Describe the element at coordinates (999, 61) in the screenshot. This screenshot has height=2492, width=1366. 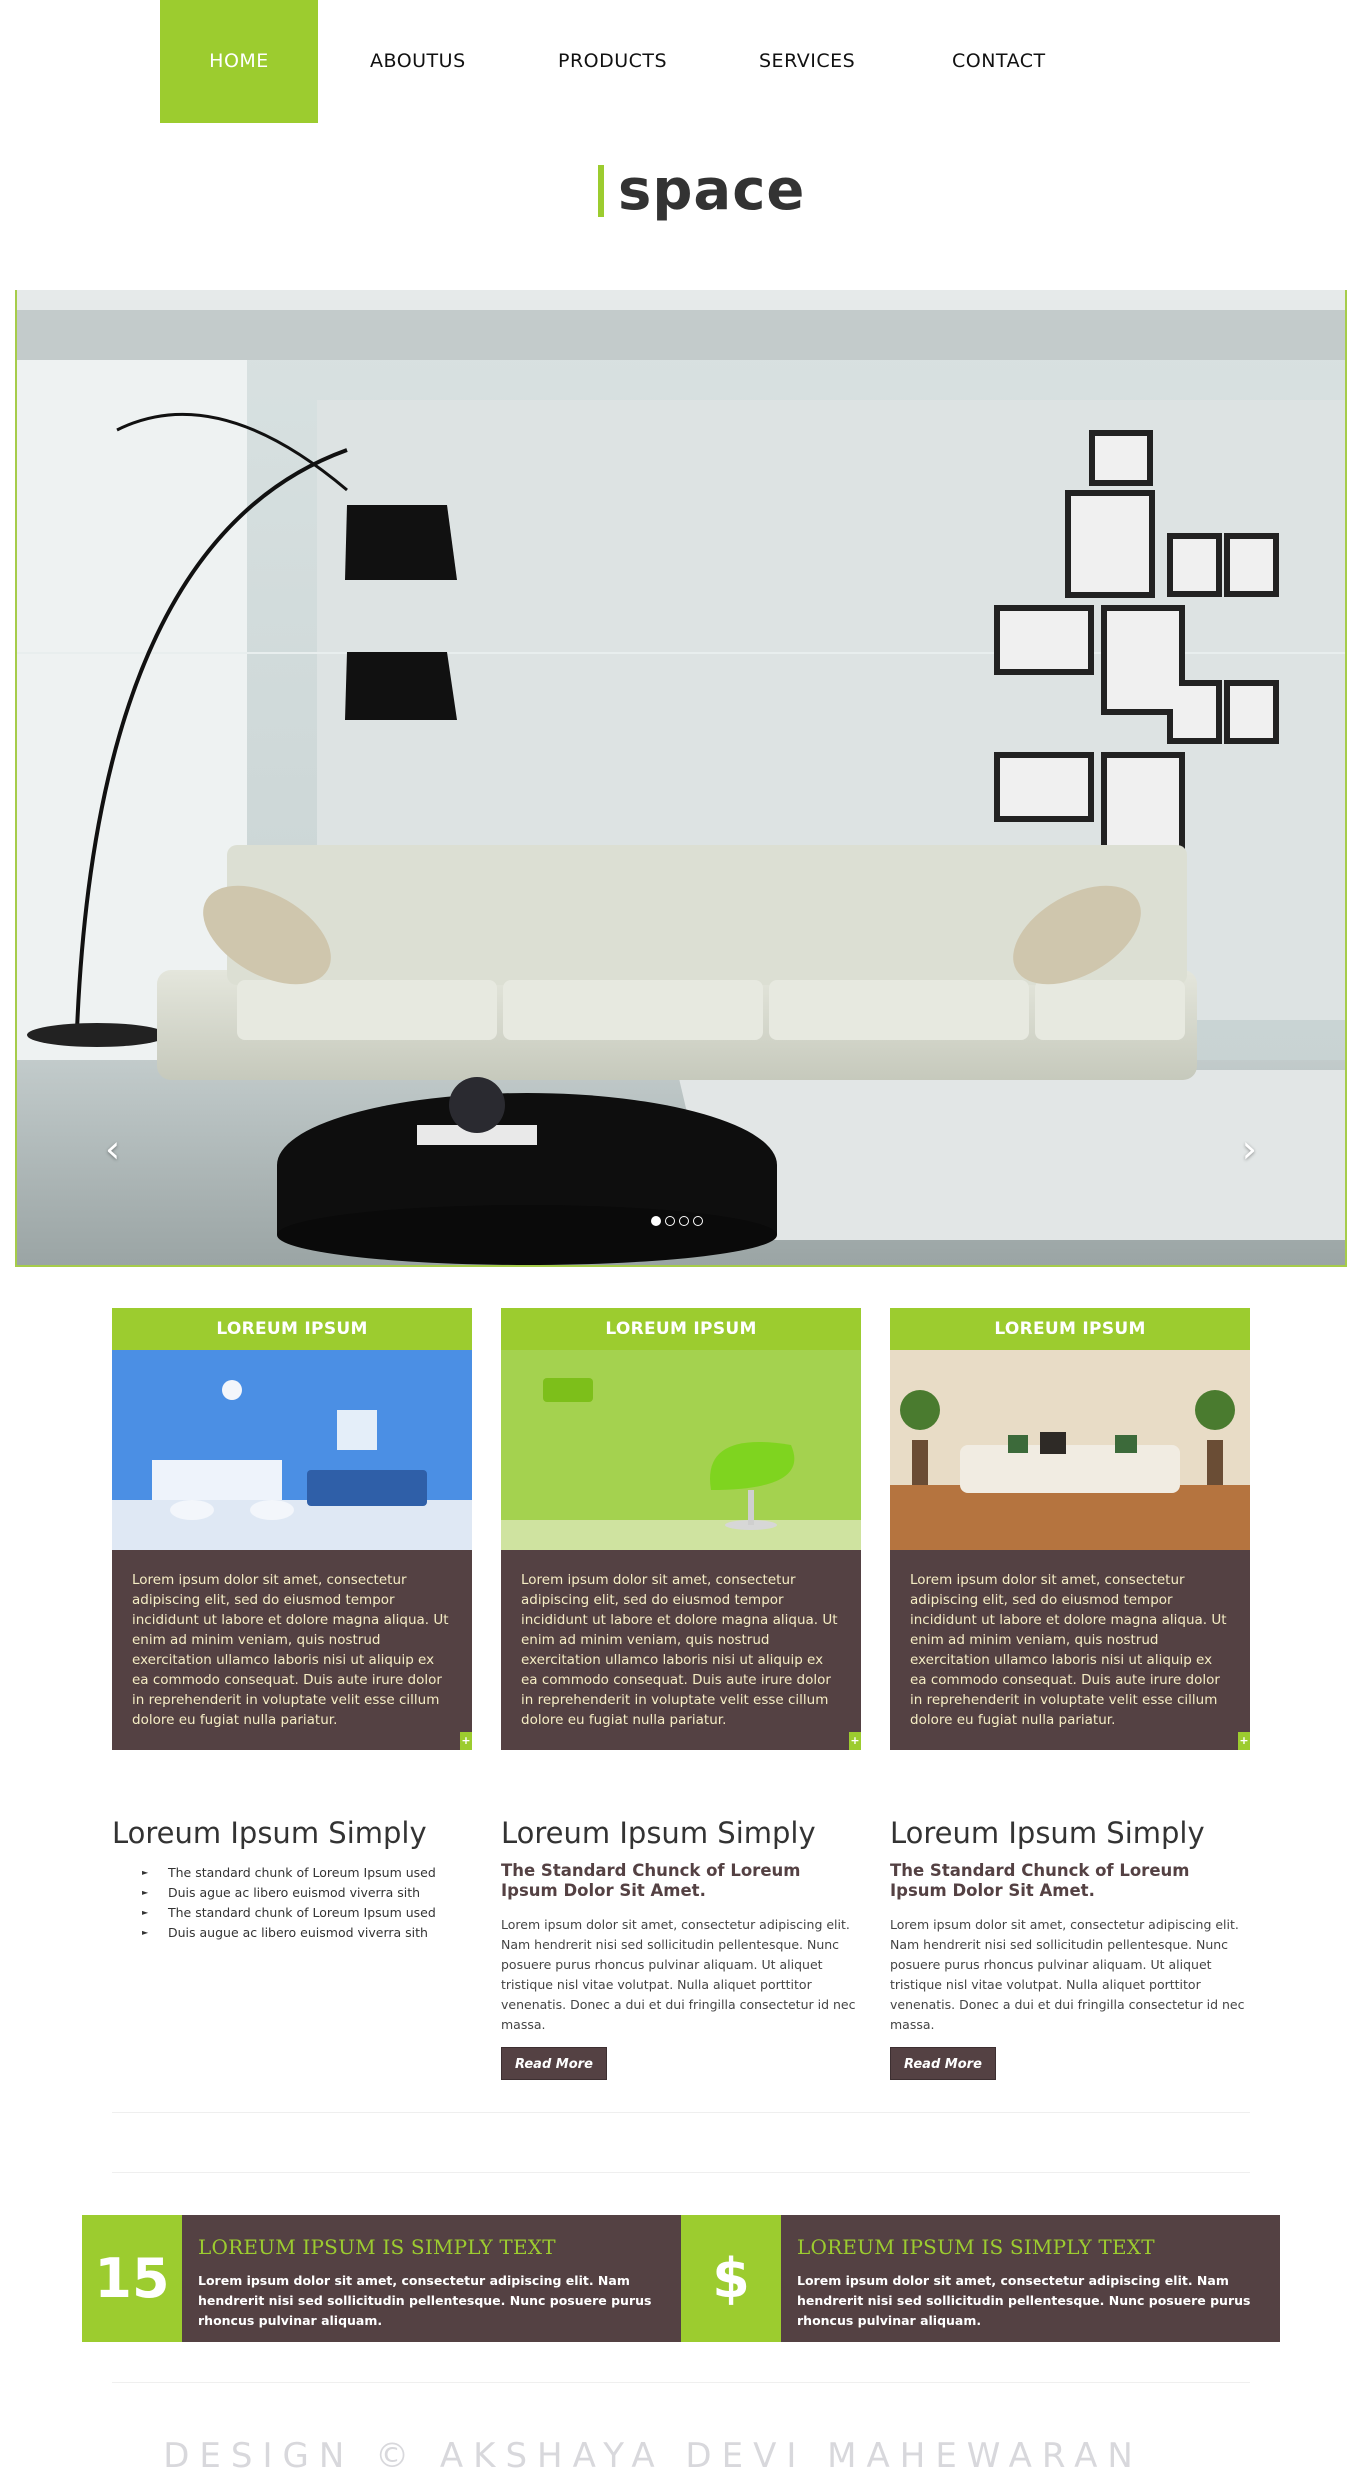
I see `nav-contact: CONTACT` at that location.